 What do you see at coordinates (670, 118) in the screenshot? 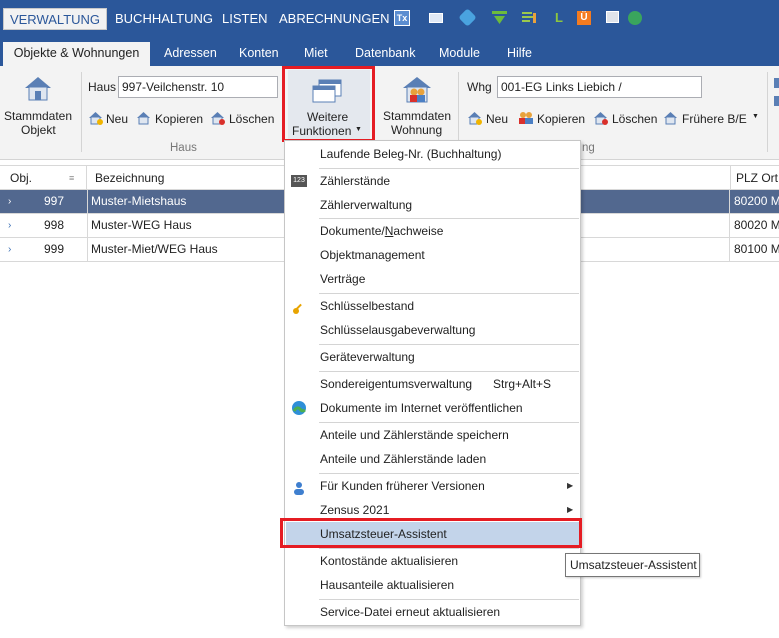
I see `history-house-icon` at bounding box center [670, 118].